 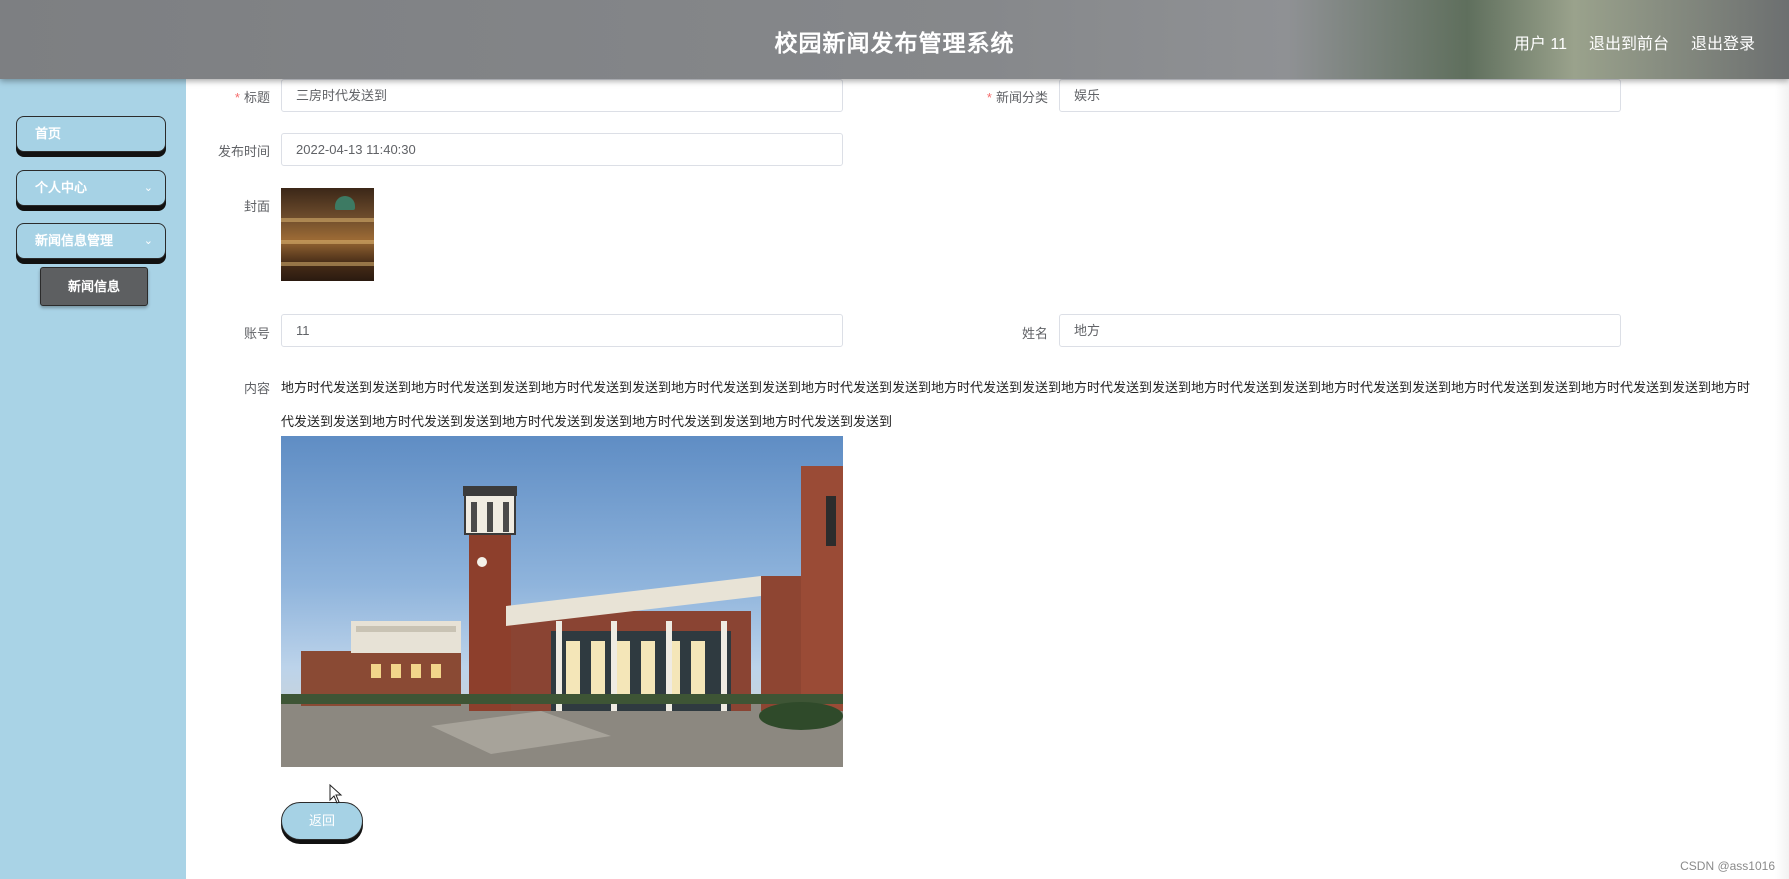 I want to click on sidebar-item-label: 新闻信息管理, so click(x=74, y=240).